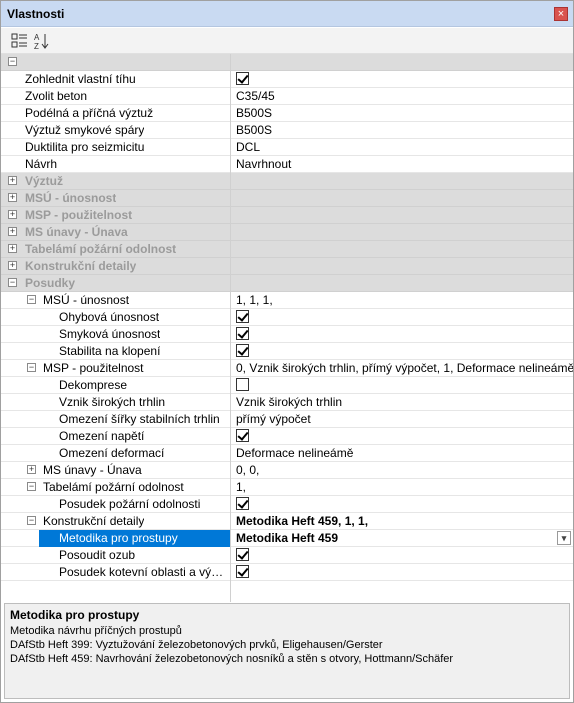 The height and width of the screenshot is (703, 574). I want to click on dropdown-value: Metodika Heft 459, so click(287, 538).